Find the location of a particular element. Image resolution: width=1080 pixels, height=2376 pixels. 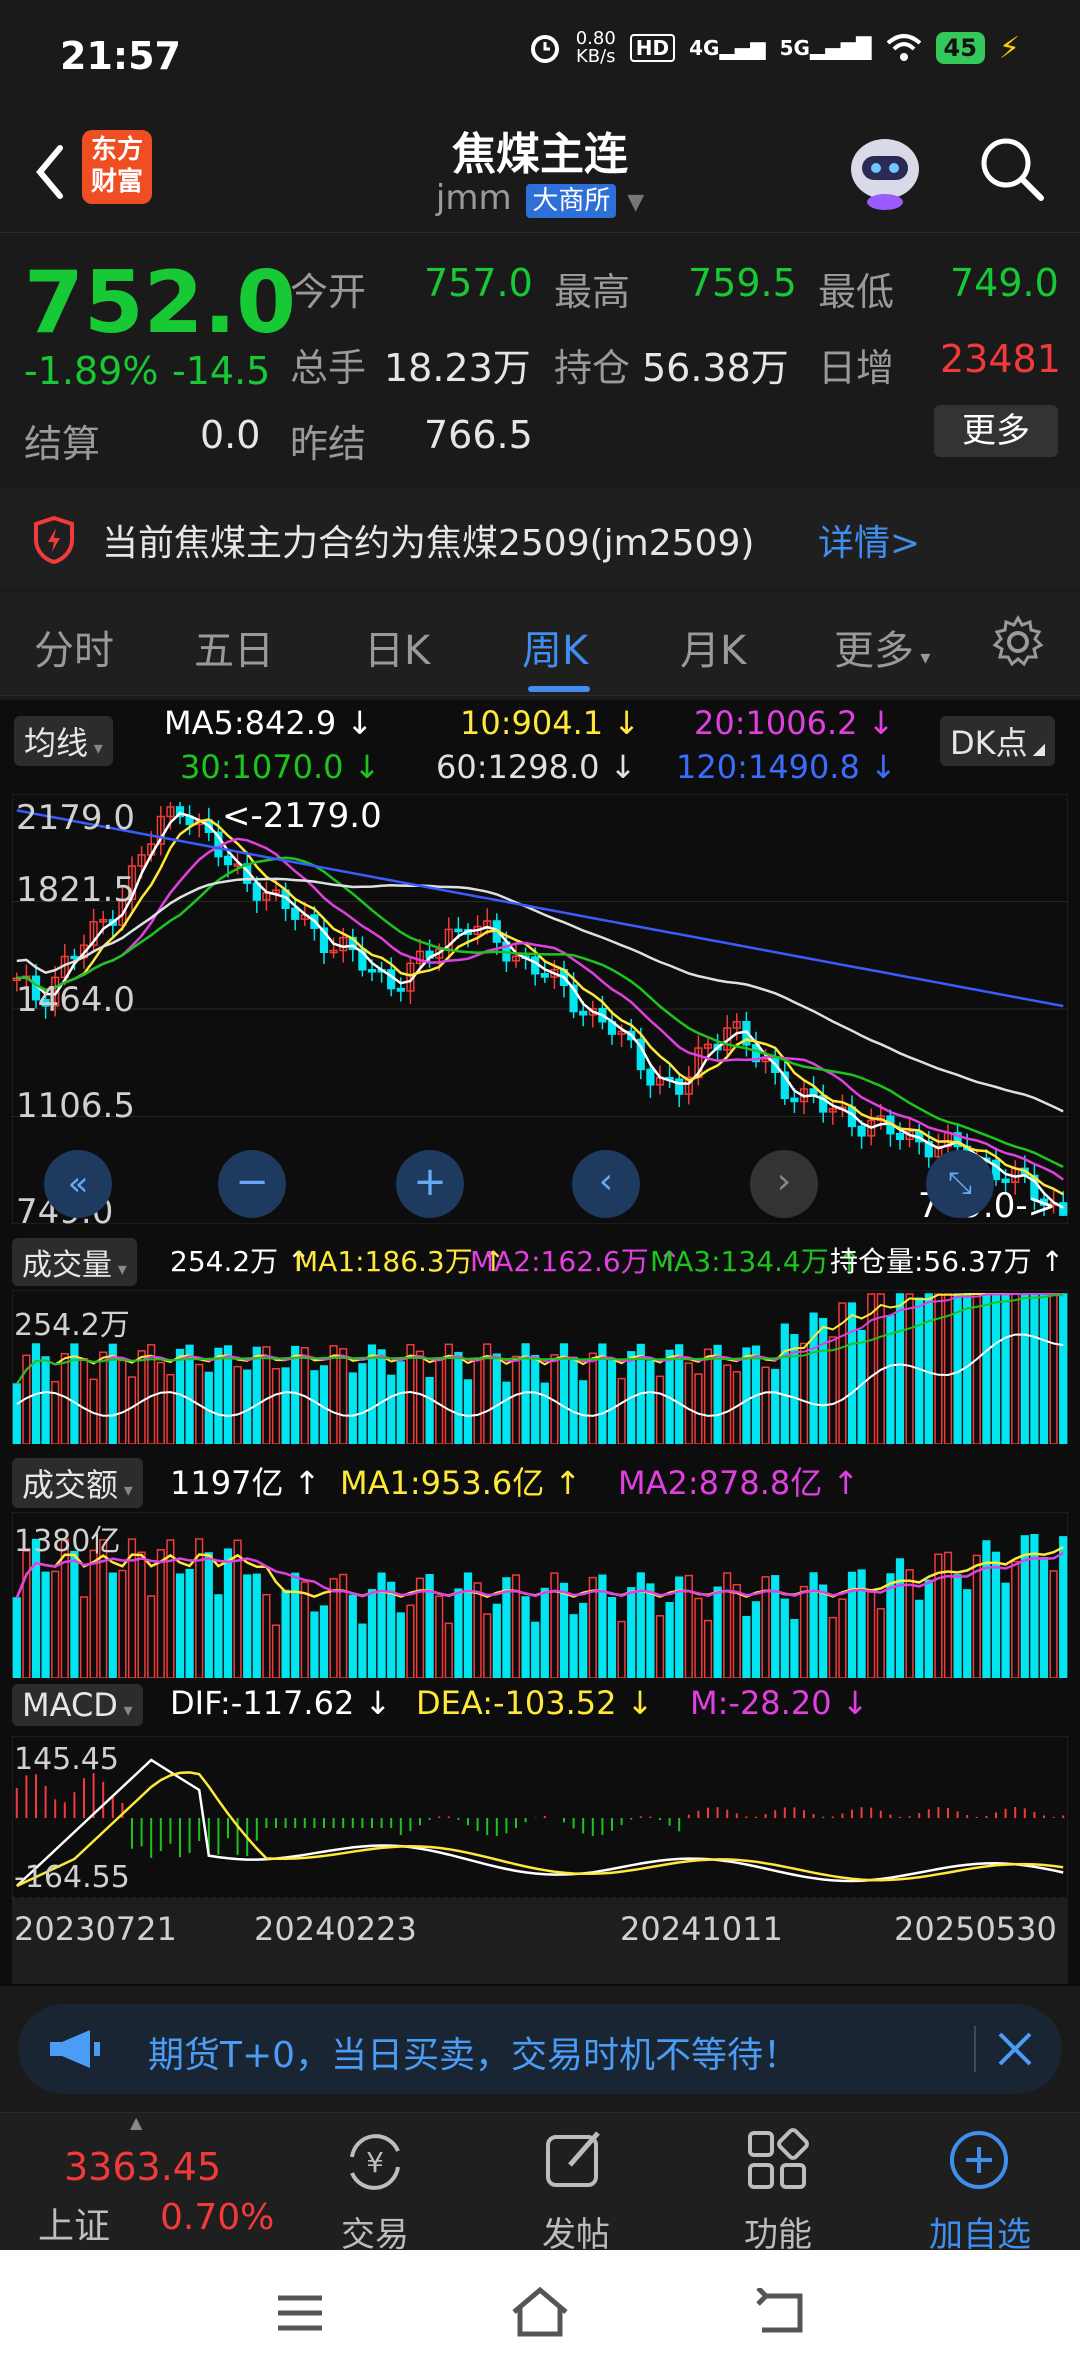

change-amount: -14.5 is located at coordinates (221, 371).